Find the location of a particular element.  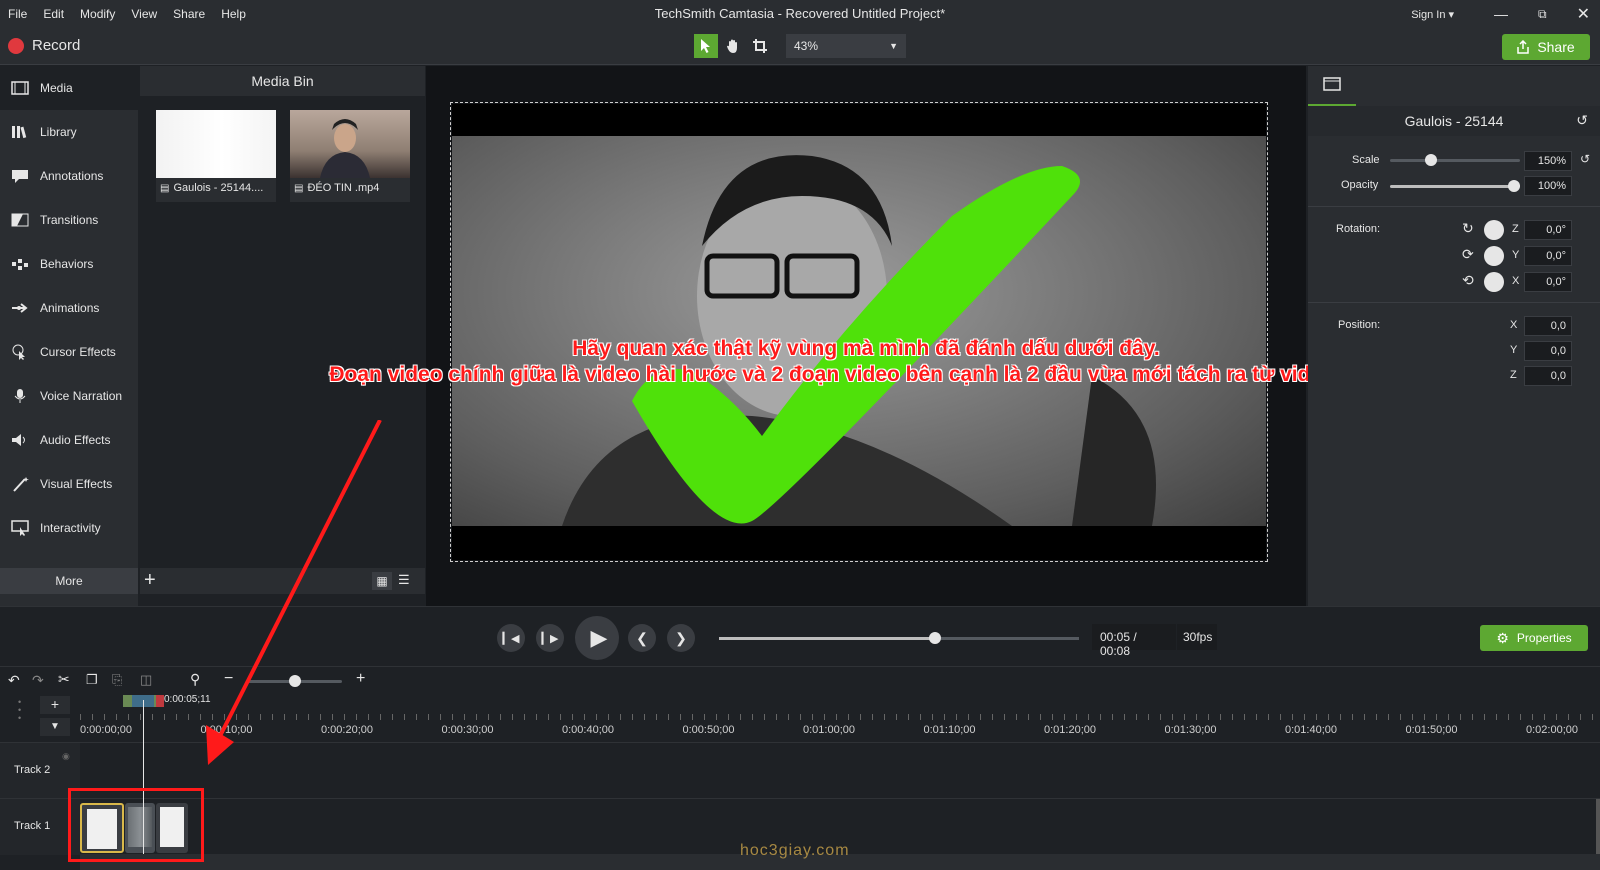

sidebar-item-annotations: Annotations is located at coordinates (69, 176).